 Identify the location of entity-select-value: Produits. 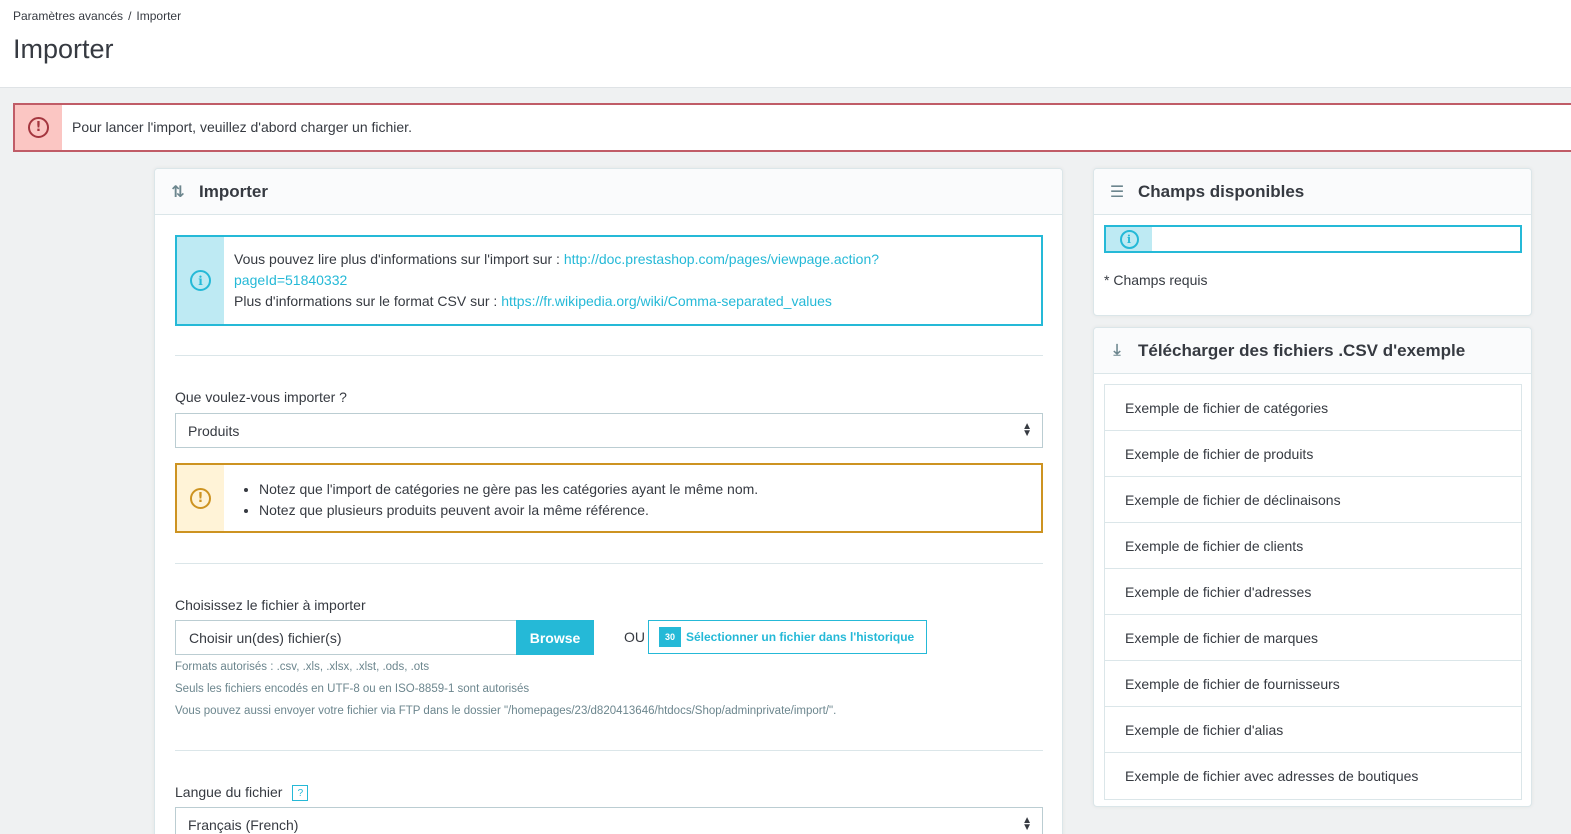
(214, 431).